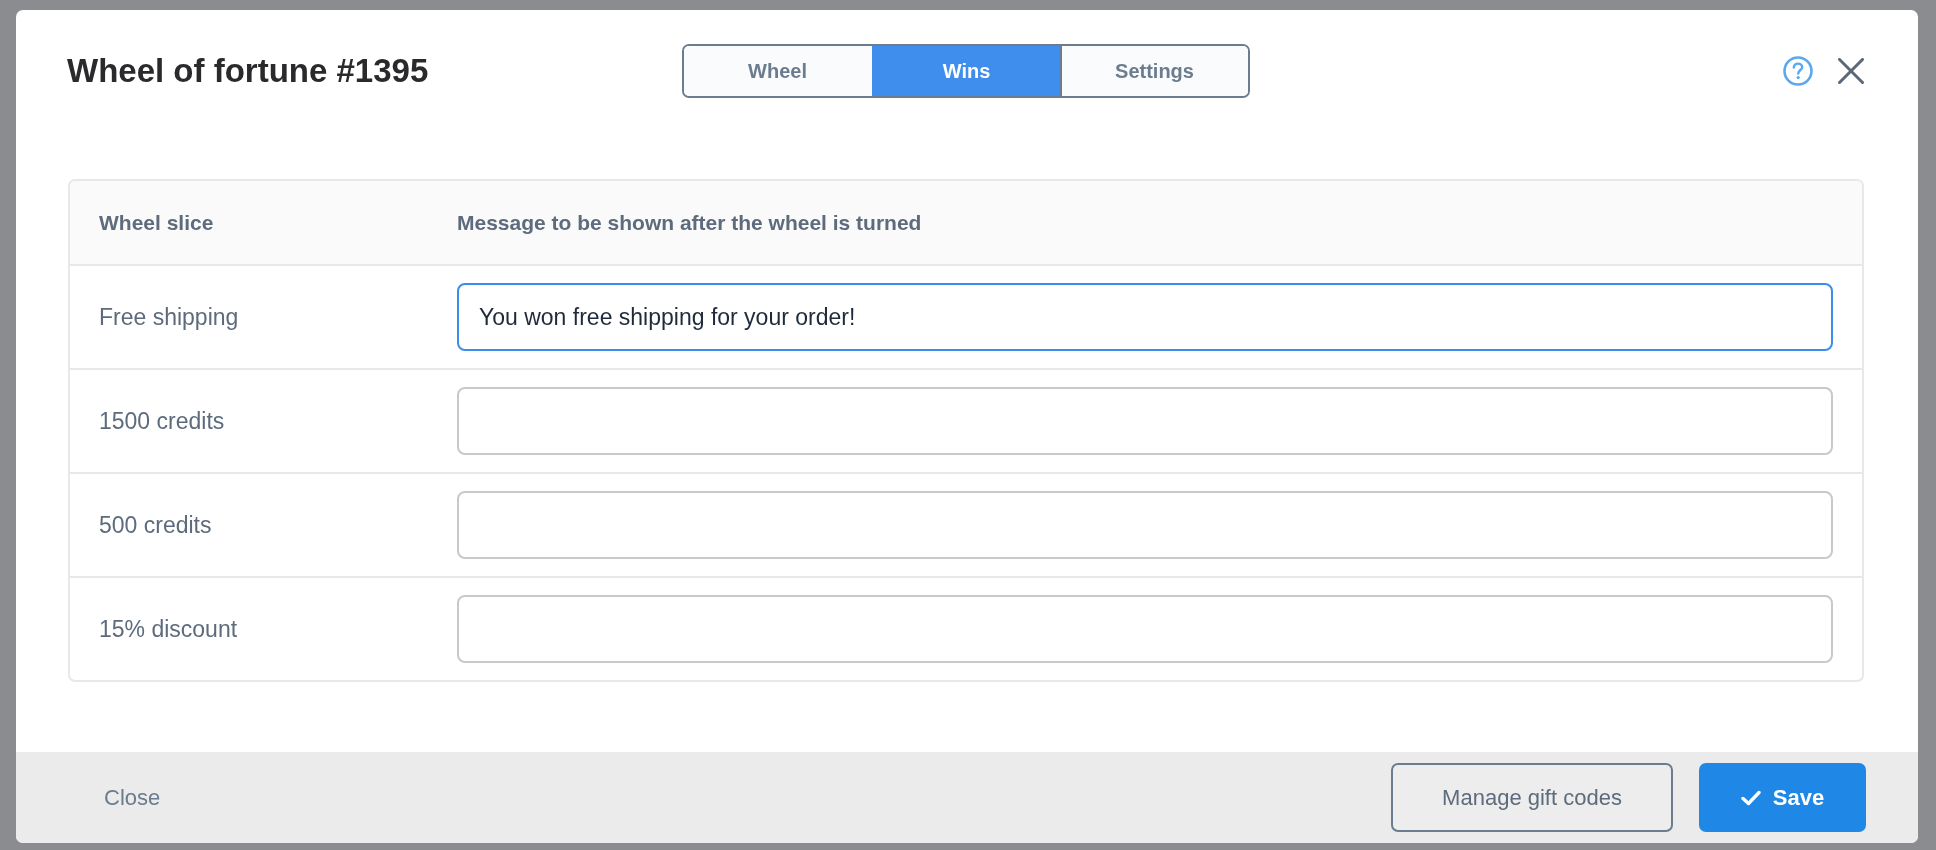  What do you see at coordinates (169, 629) in the screenshot?
I see `slice-name: 15% discount` at bounding box center [169, 629].